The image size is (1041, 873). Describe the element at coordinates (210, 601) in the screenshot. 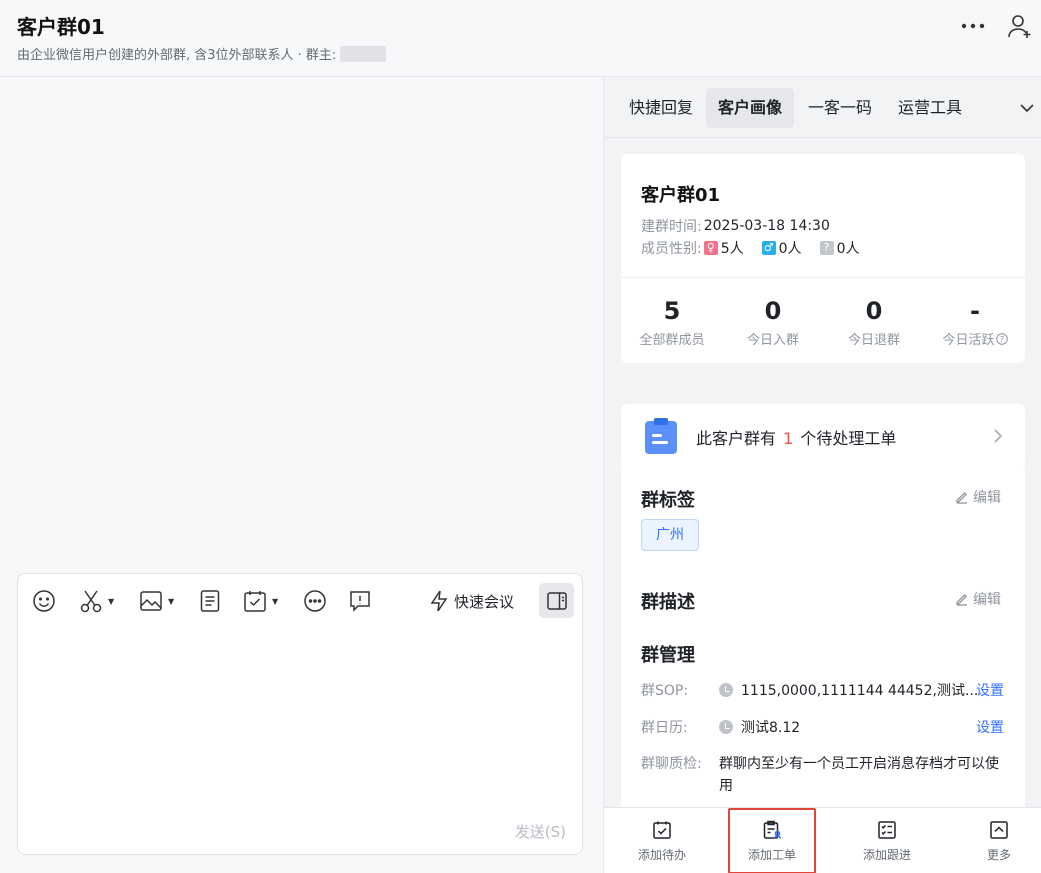

I see `document-icon` at that location.